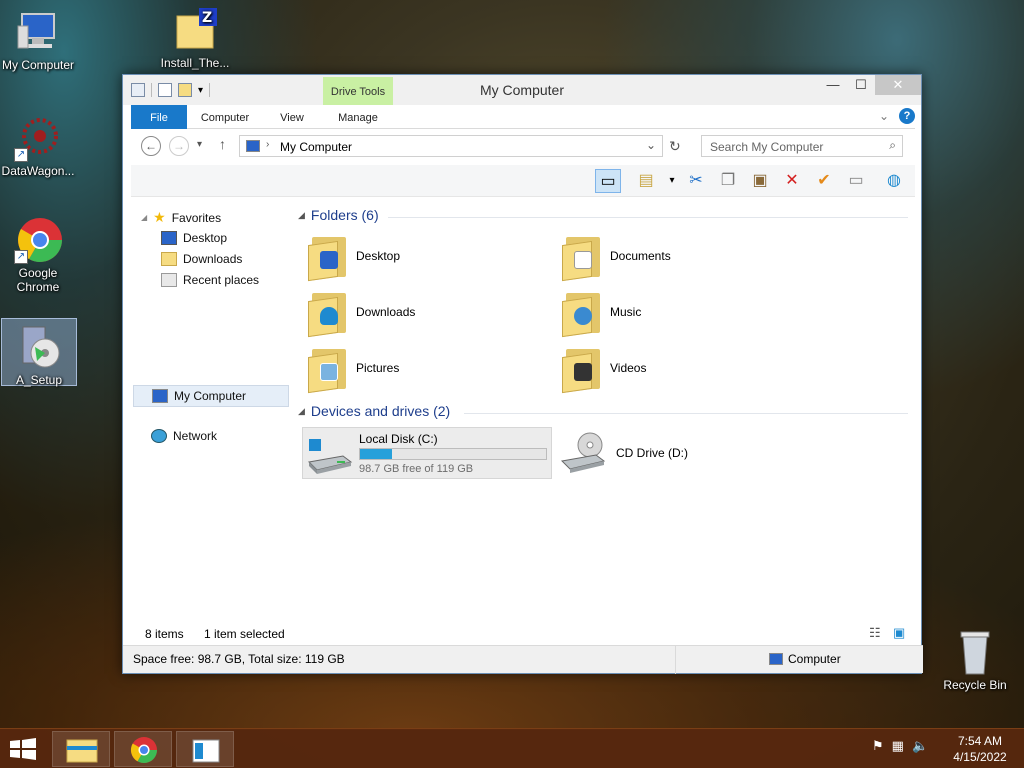 The width and height of the screenshot is (1024, 768). I want to click on select-folder-icon: ▤, so click(646, 181).